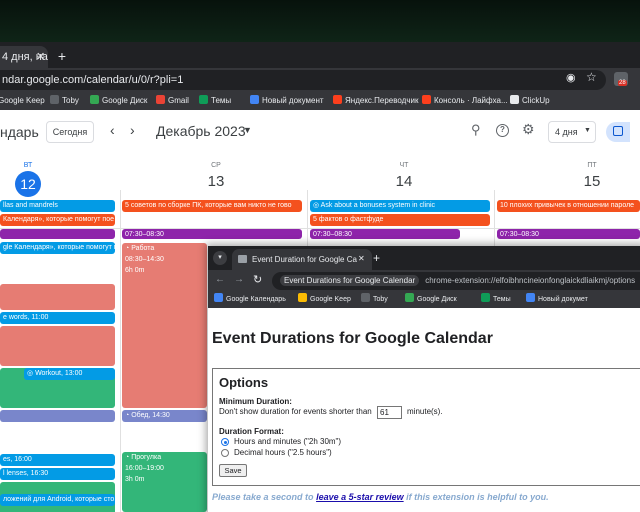  I want to click on event-block: ◔ Обед, 14:30, so click(164, 416).